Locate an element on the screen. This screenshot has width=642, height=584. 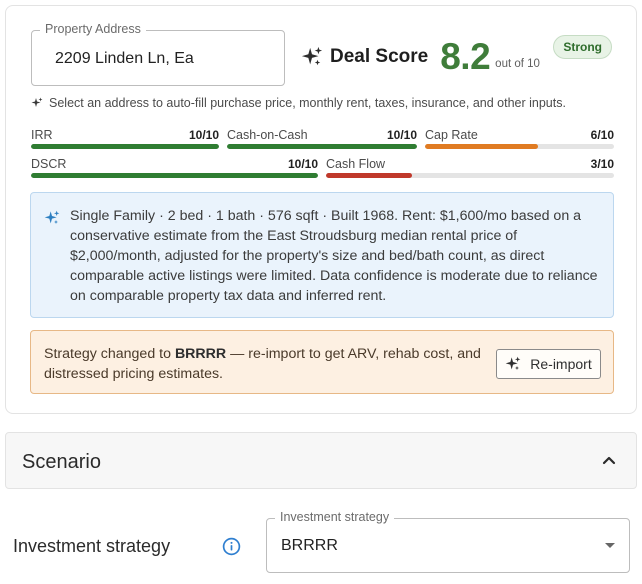
metric-label: Cash-on-Cash is located at coordinates (267, 135).